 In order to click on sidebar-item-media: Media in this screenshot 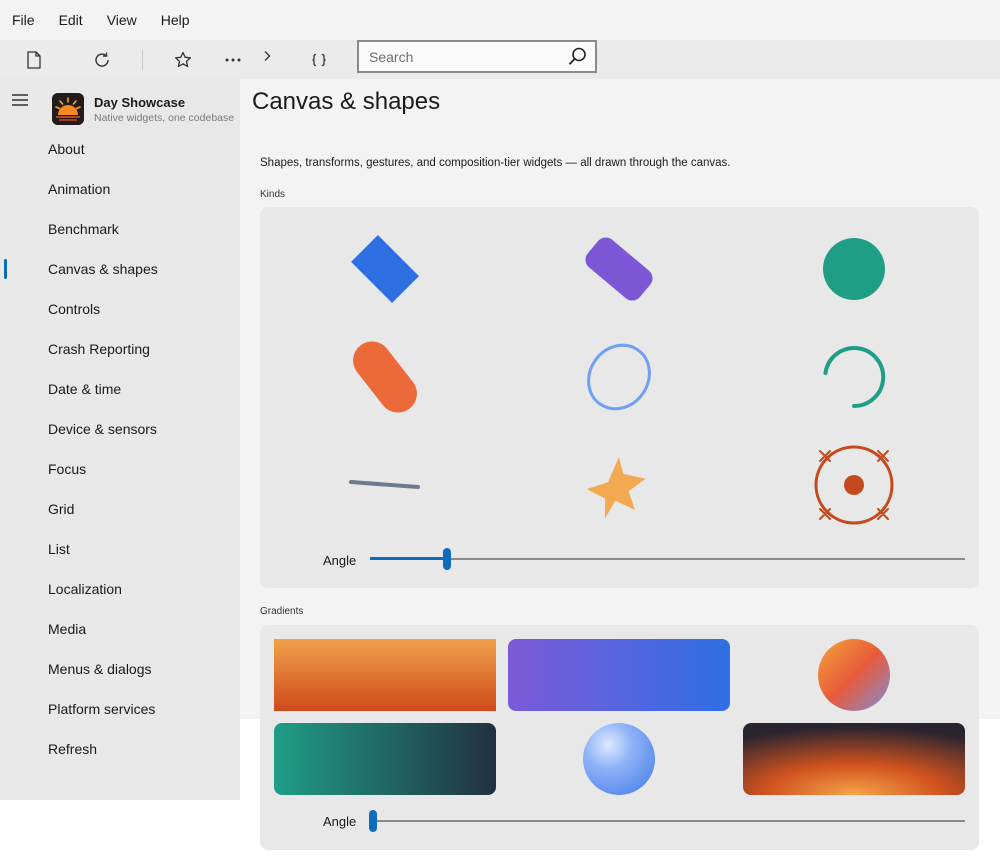, I will do `click(120, 629)`.